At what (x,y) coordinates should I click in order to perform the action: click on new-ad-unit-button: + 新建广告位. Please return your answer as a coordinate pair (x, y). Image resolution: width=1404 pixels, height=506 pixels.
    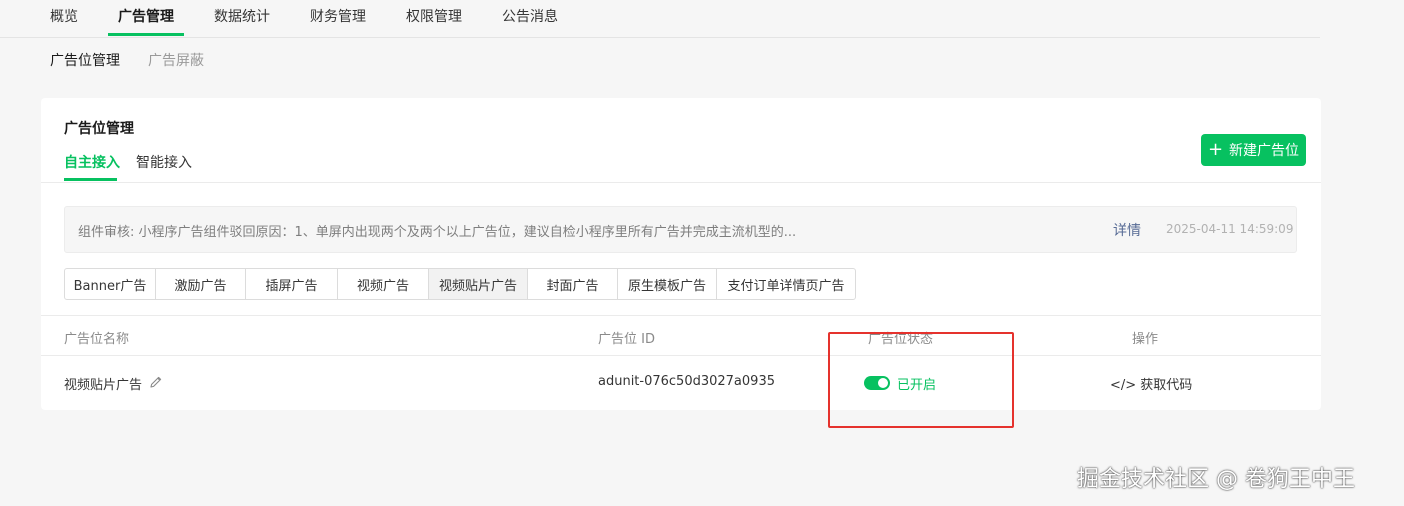
    Looking at the image, I should click on (1253, 150).